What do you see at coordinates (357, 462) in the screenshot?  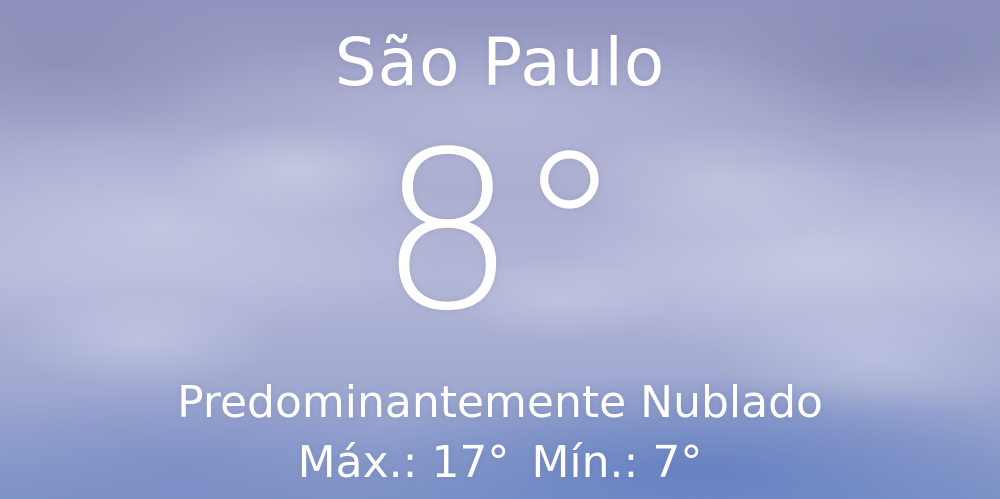 I see `high-label: Máx.:` at bounding box center [357, 462].